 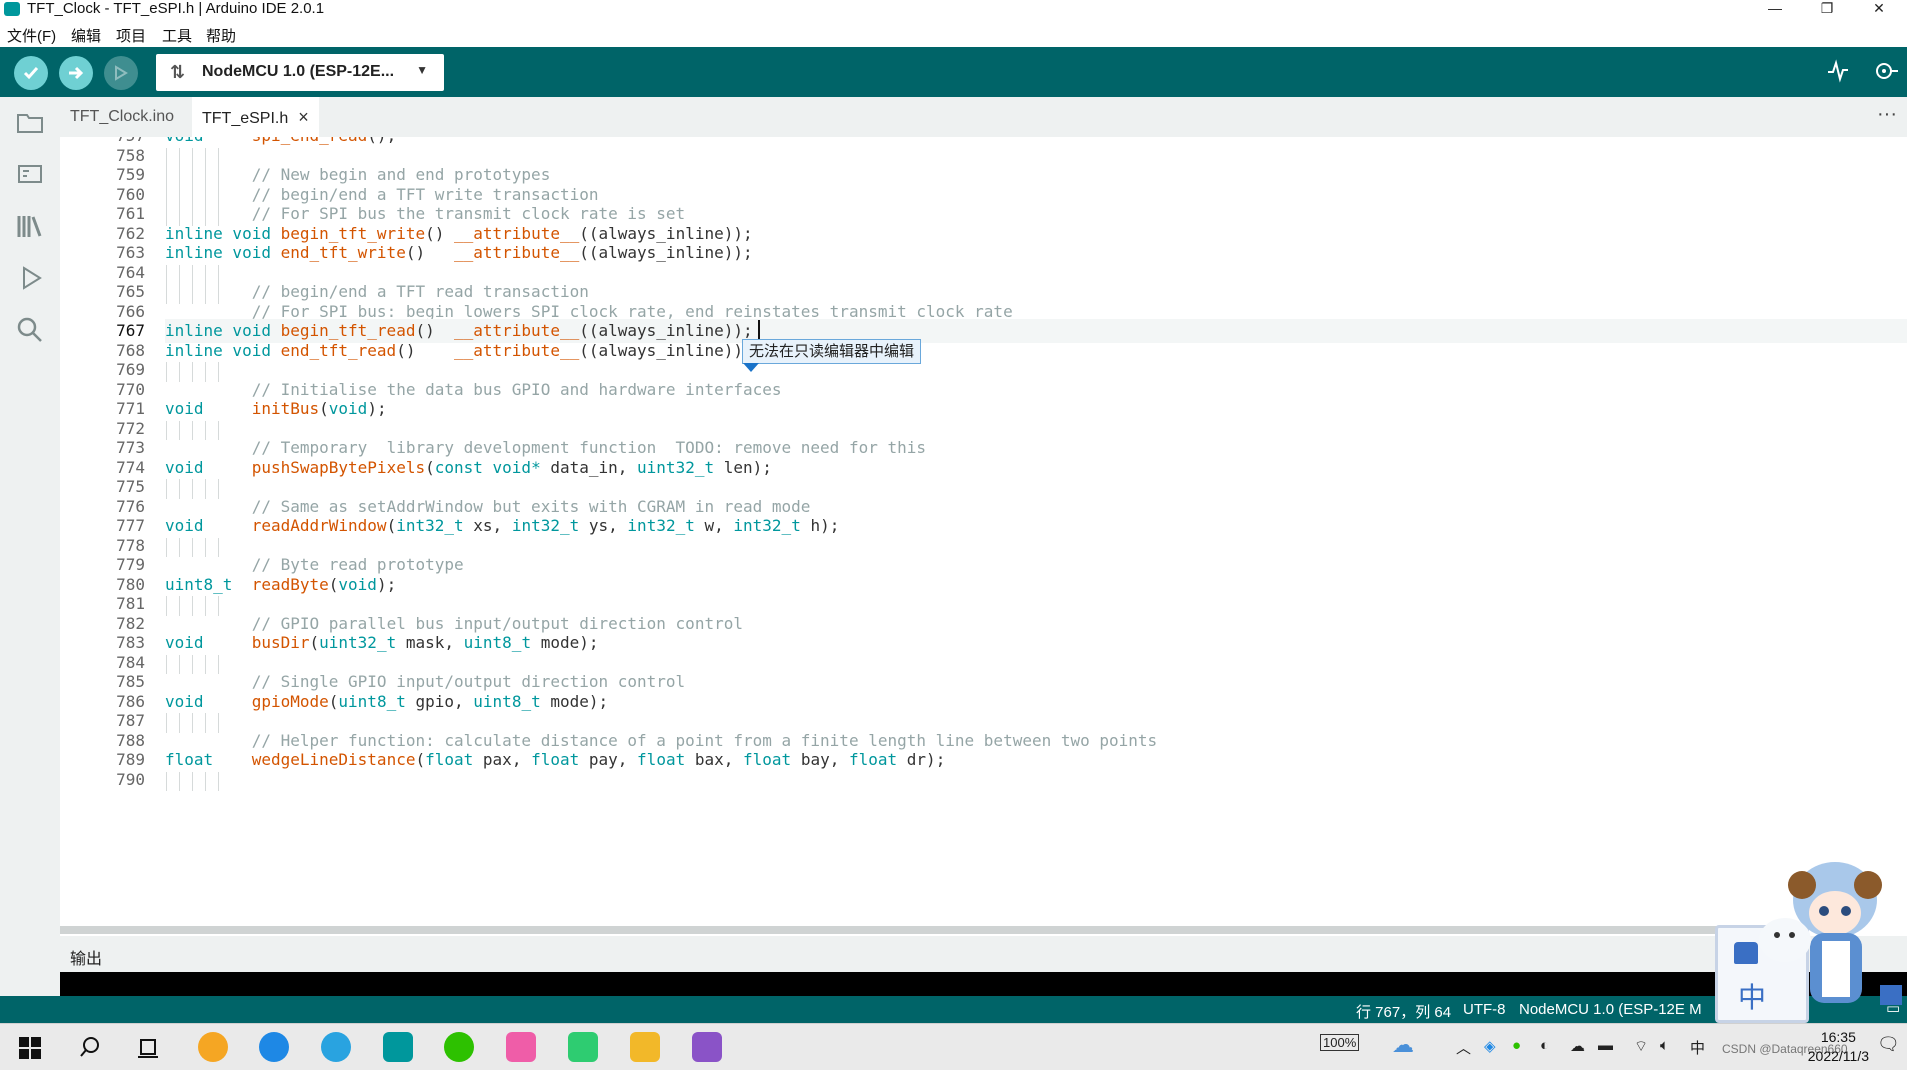 I want to click on code-identifier: initBus, so click(x=285, y=408).